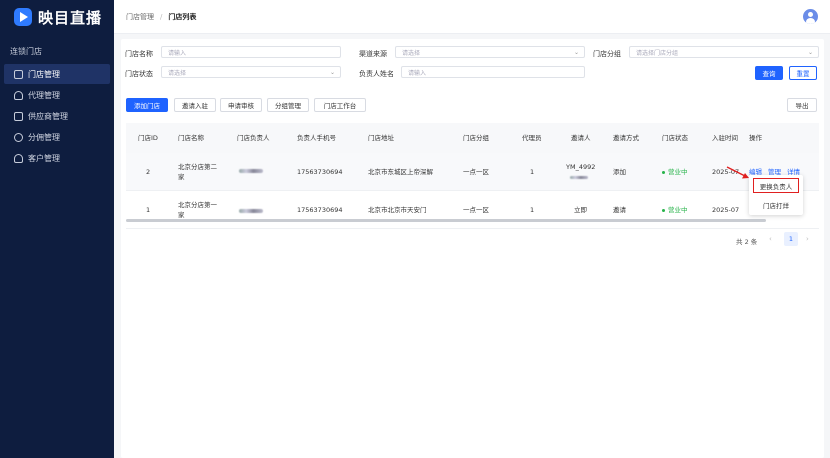  What do you see at coordinates (316, 138) in the screenshot?
I see `col-header: 负责人手机号` at bounding box center [316, 138].